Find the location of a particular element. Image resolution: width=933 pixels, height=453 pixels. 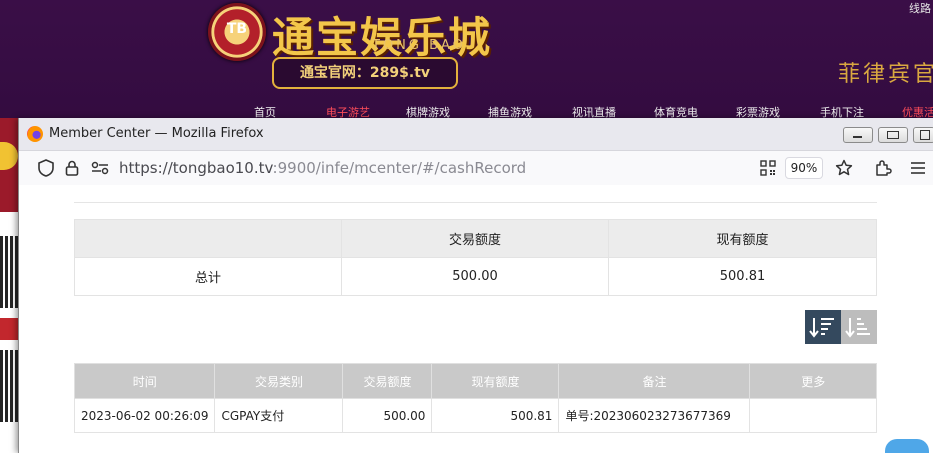

sort-ascending-icon is located at coordinates (857, 328).